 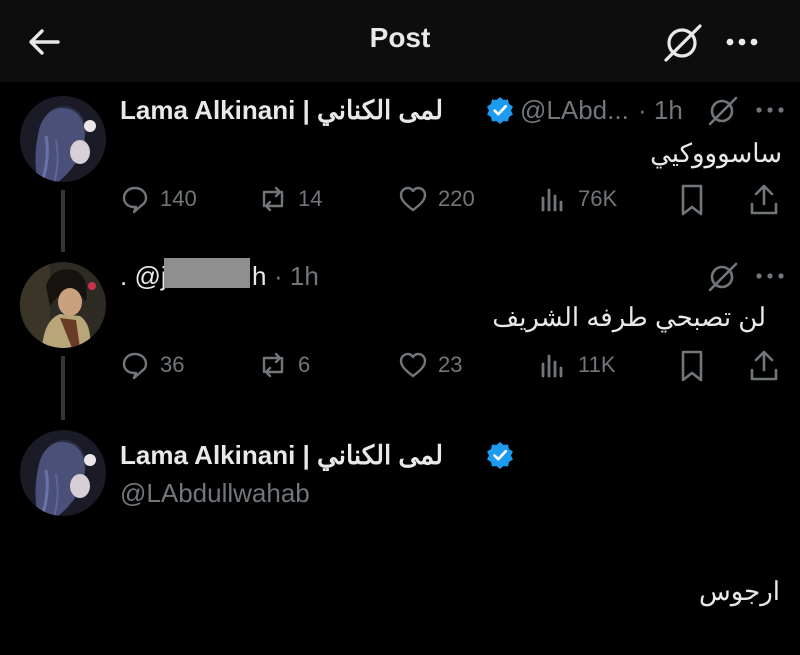 I want to click on repost-count: 14, so click(x=310, y=198).